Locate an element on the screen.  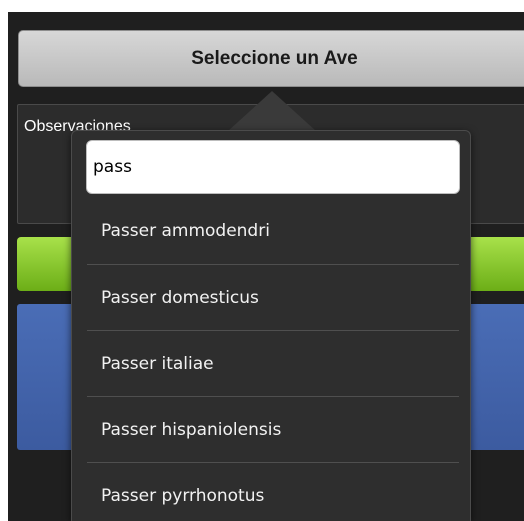
suggestion-item: Passer ammodendri is located at coordinates (273, 231).